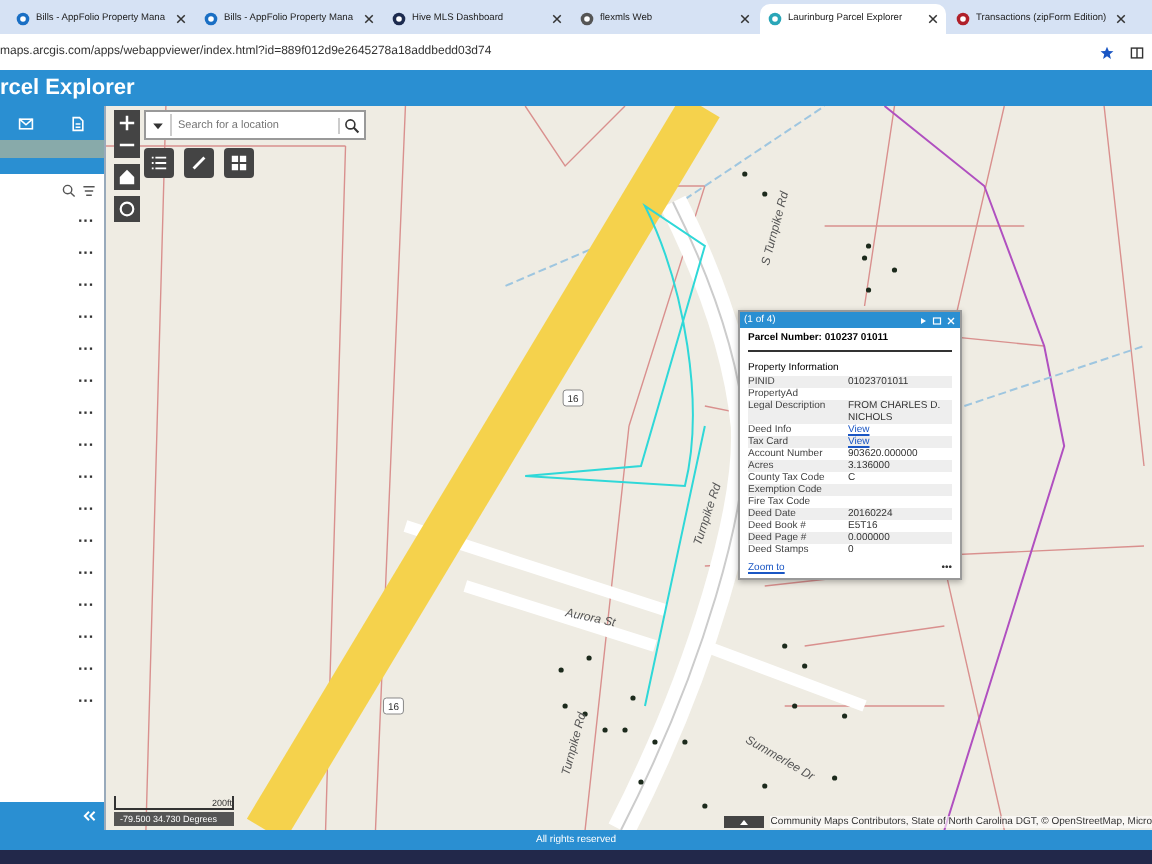 The image size is (1152, 864). I want to click on layer-list-button, so click(159, 163).